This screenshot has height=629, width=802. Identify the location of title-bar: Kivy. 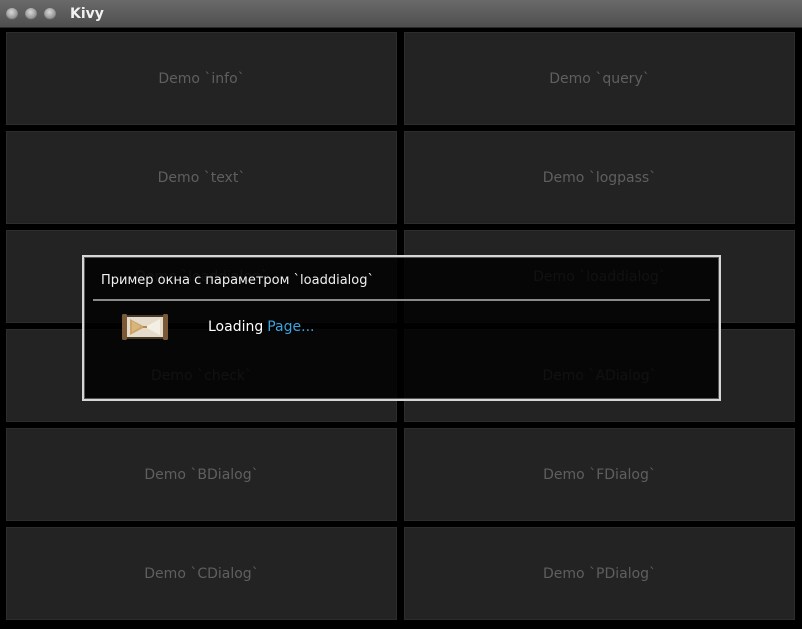
(401, 14).